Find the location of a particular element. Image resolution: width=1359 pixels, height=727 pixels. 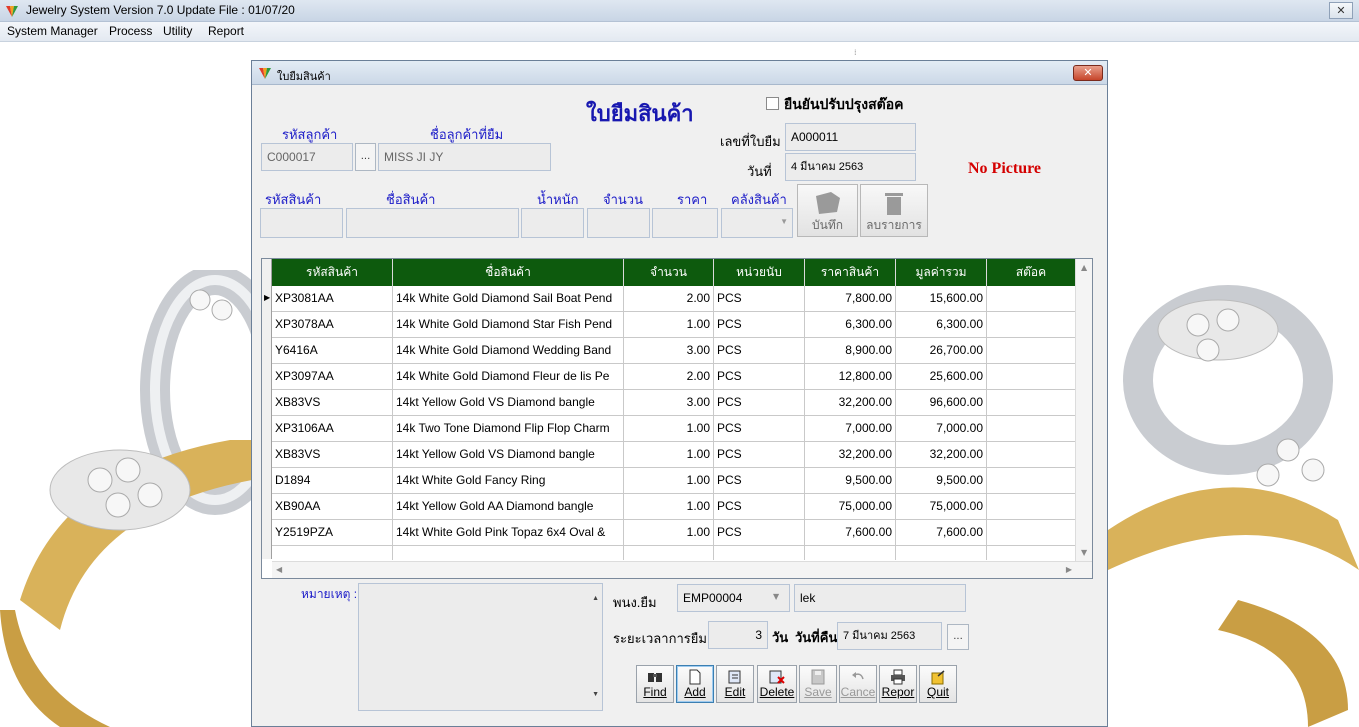

col-header-item-code: รหัสสินค้า is located at coordinates (332, 272).